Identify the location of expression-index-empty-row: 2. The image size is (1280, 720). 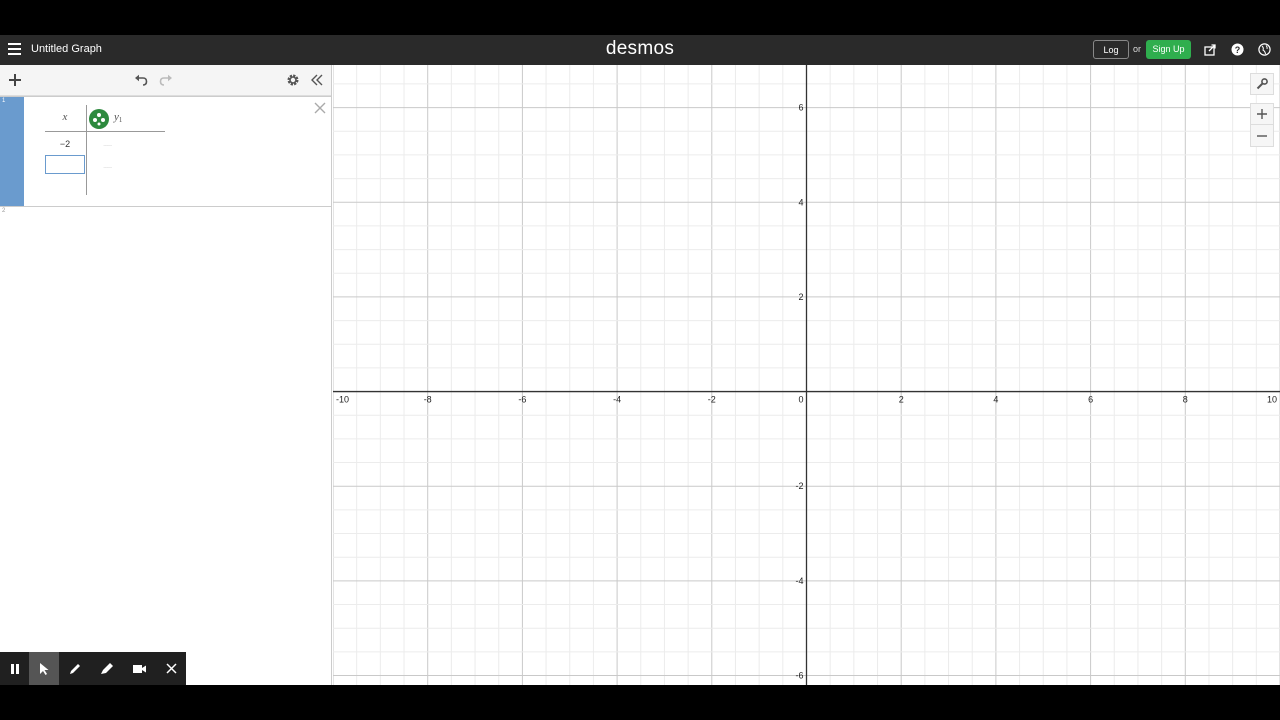
(4, 211).